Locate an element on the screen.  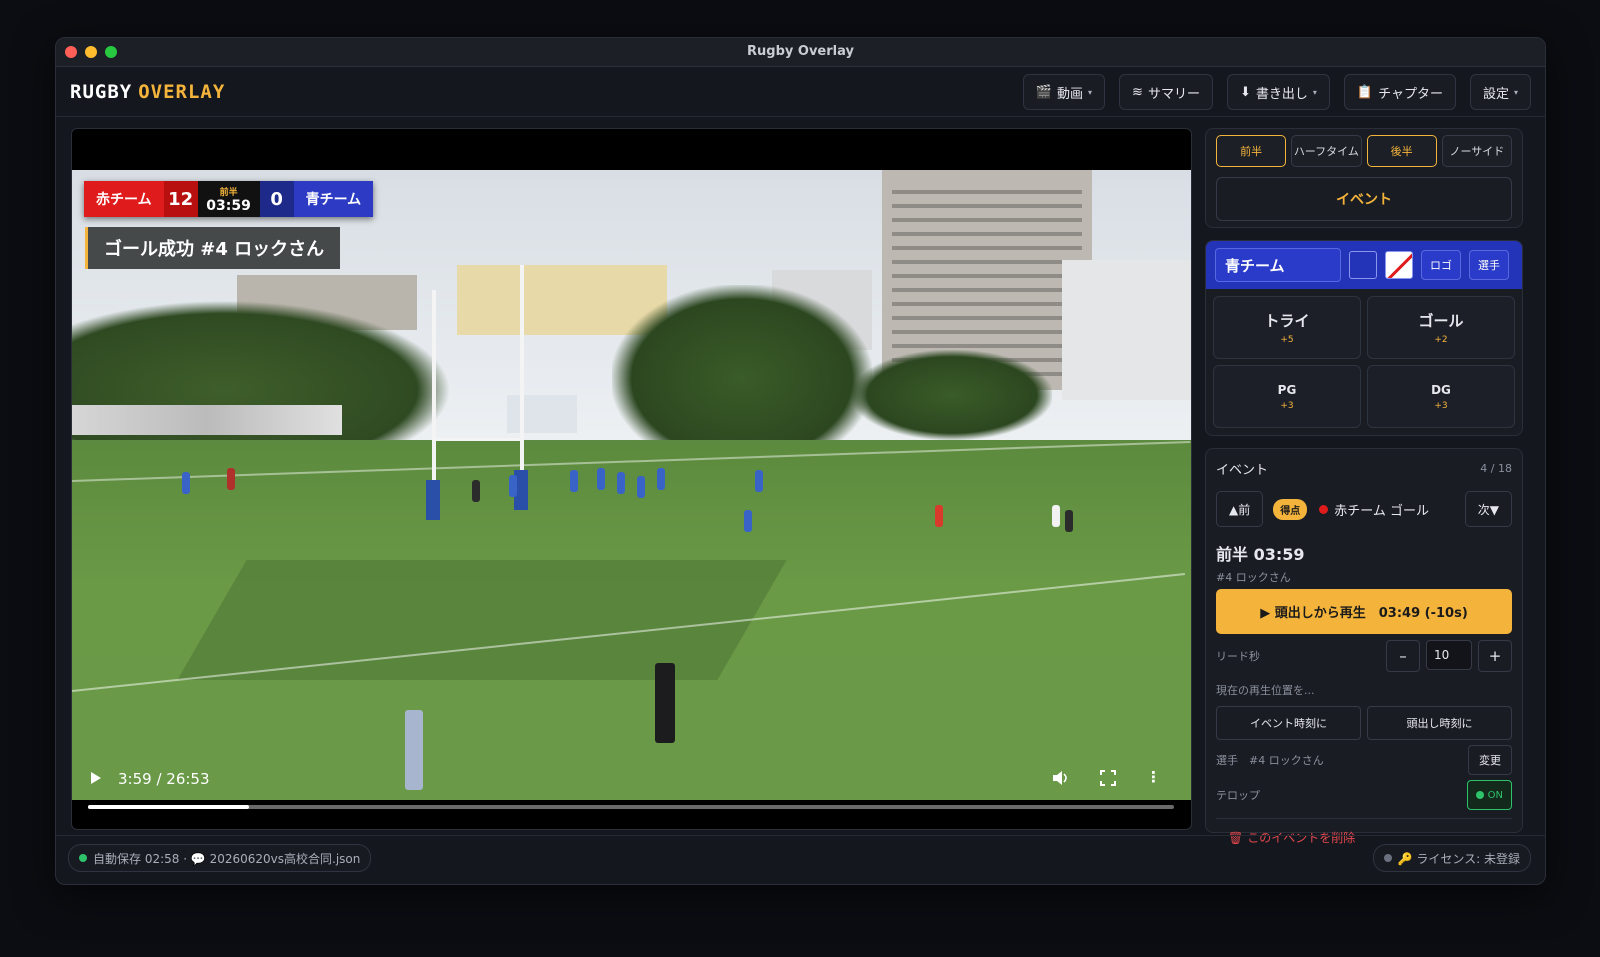
autosave-status: 自動保存 02:58 · 💬 20260620vs高校合同.json is located at coordinates (220, 858).